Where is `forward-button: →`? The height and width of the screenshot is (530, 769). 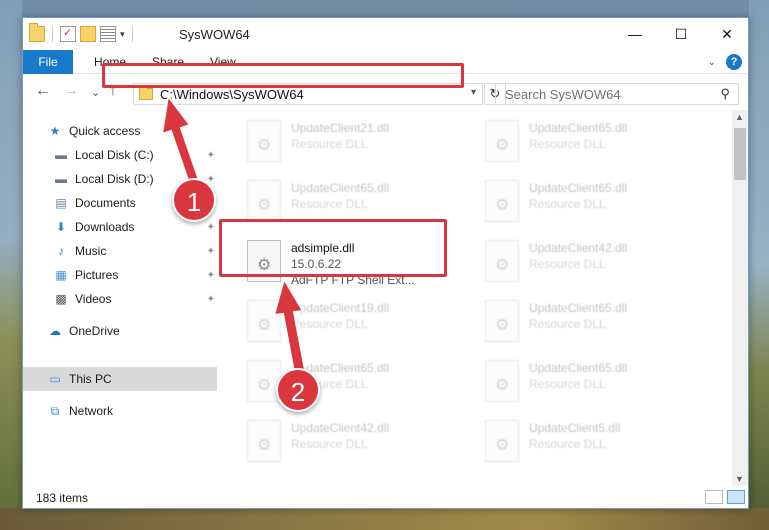
forward-button: → is located at coordinates (71, 91).